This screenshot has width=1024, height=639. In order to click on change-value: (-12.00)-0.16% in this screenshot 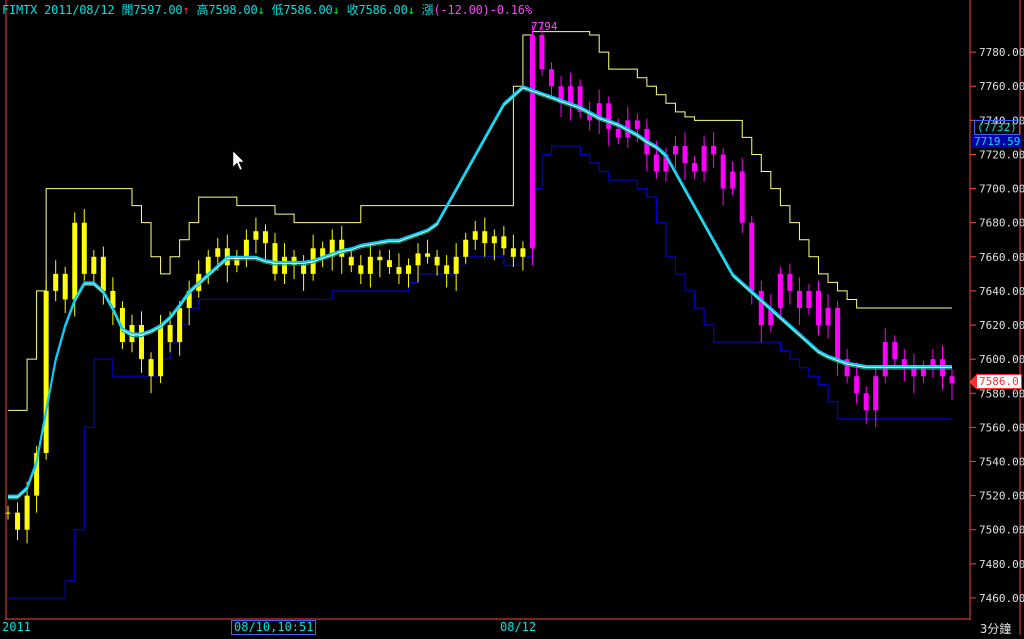, I will do `click(483, 10)`.